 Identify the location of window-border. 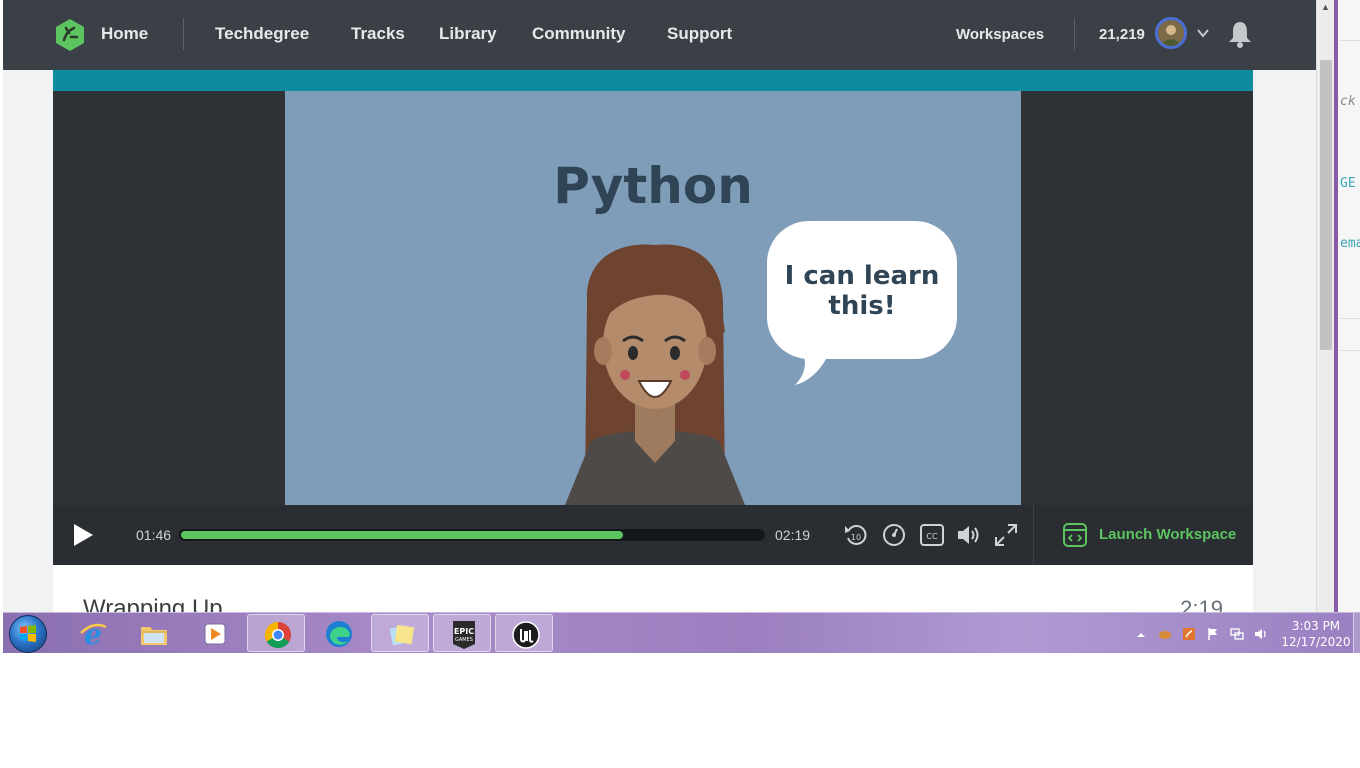
(1336, 306).